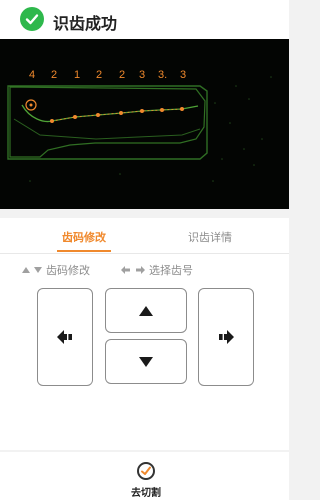 The width and height of the screenshot is (320, 500). Describe the element at coordinates (171, 271) in the screenshot. I see `hint-select-tooth-label: 选择齿号` at that location.